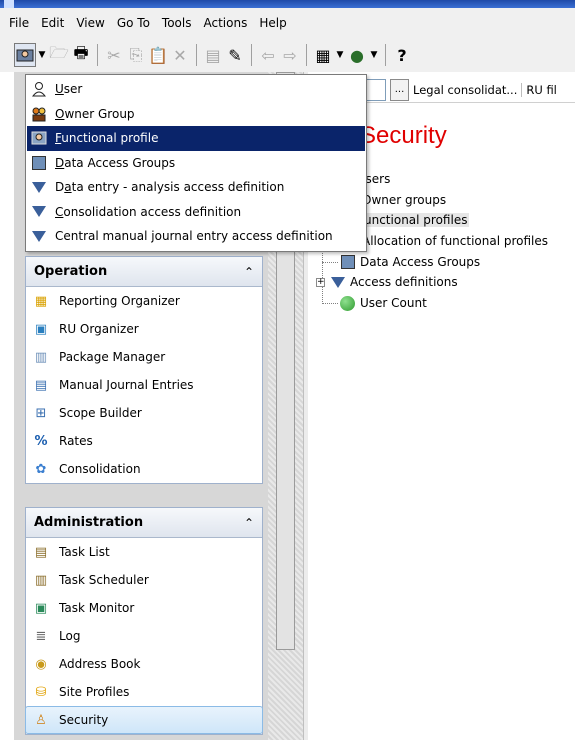 The width and height of the screenshot is (575, 740). I want to click on nav-item-label: Address Book, so click(100, 664).